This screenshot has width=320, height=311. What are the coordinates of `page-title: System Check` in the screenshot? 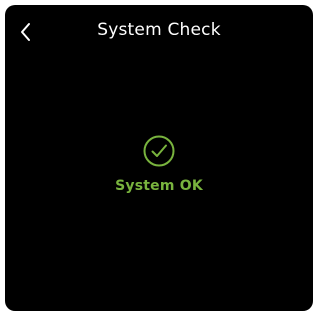 It's located at (159, 30).